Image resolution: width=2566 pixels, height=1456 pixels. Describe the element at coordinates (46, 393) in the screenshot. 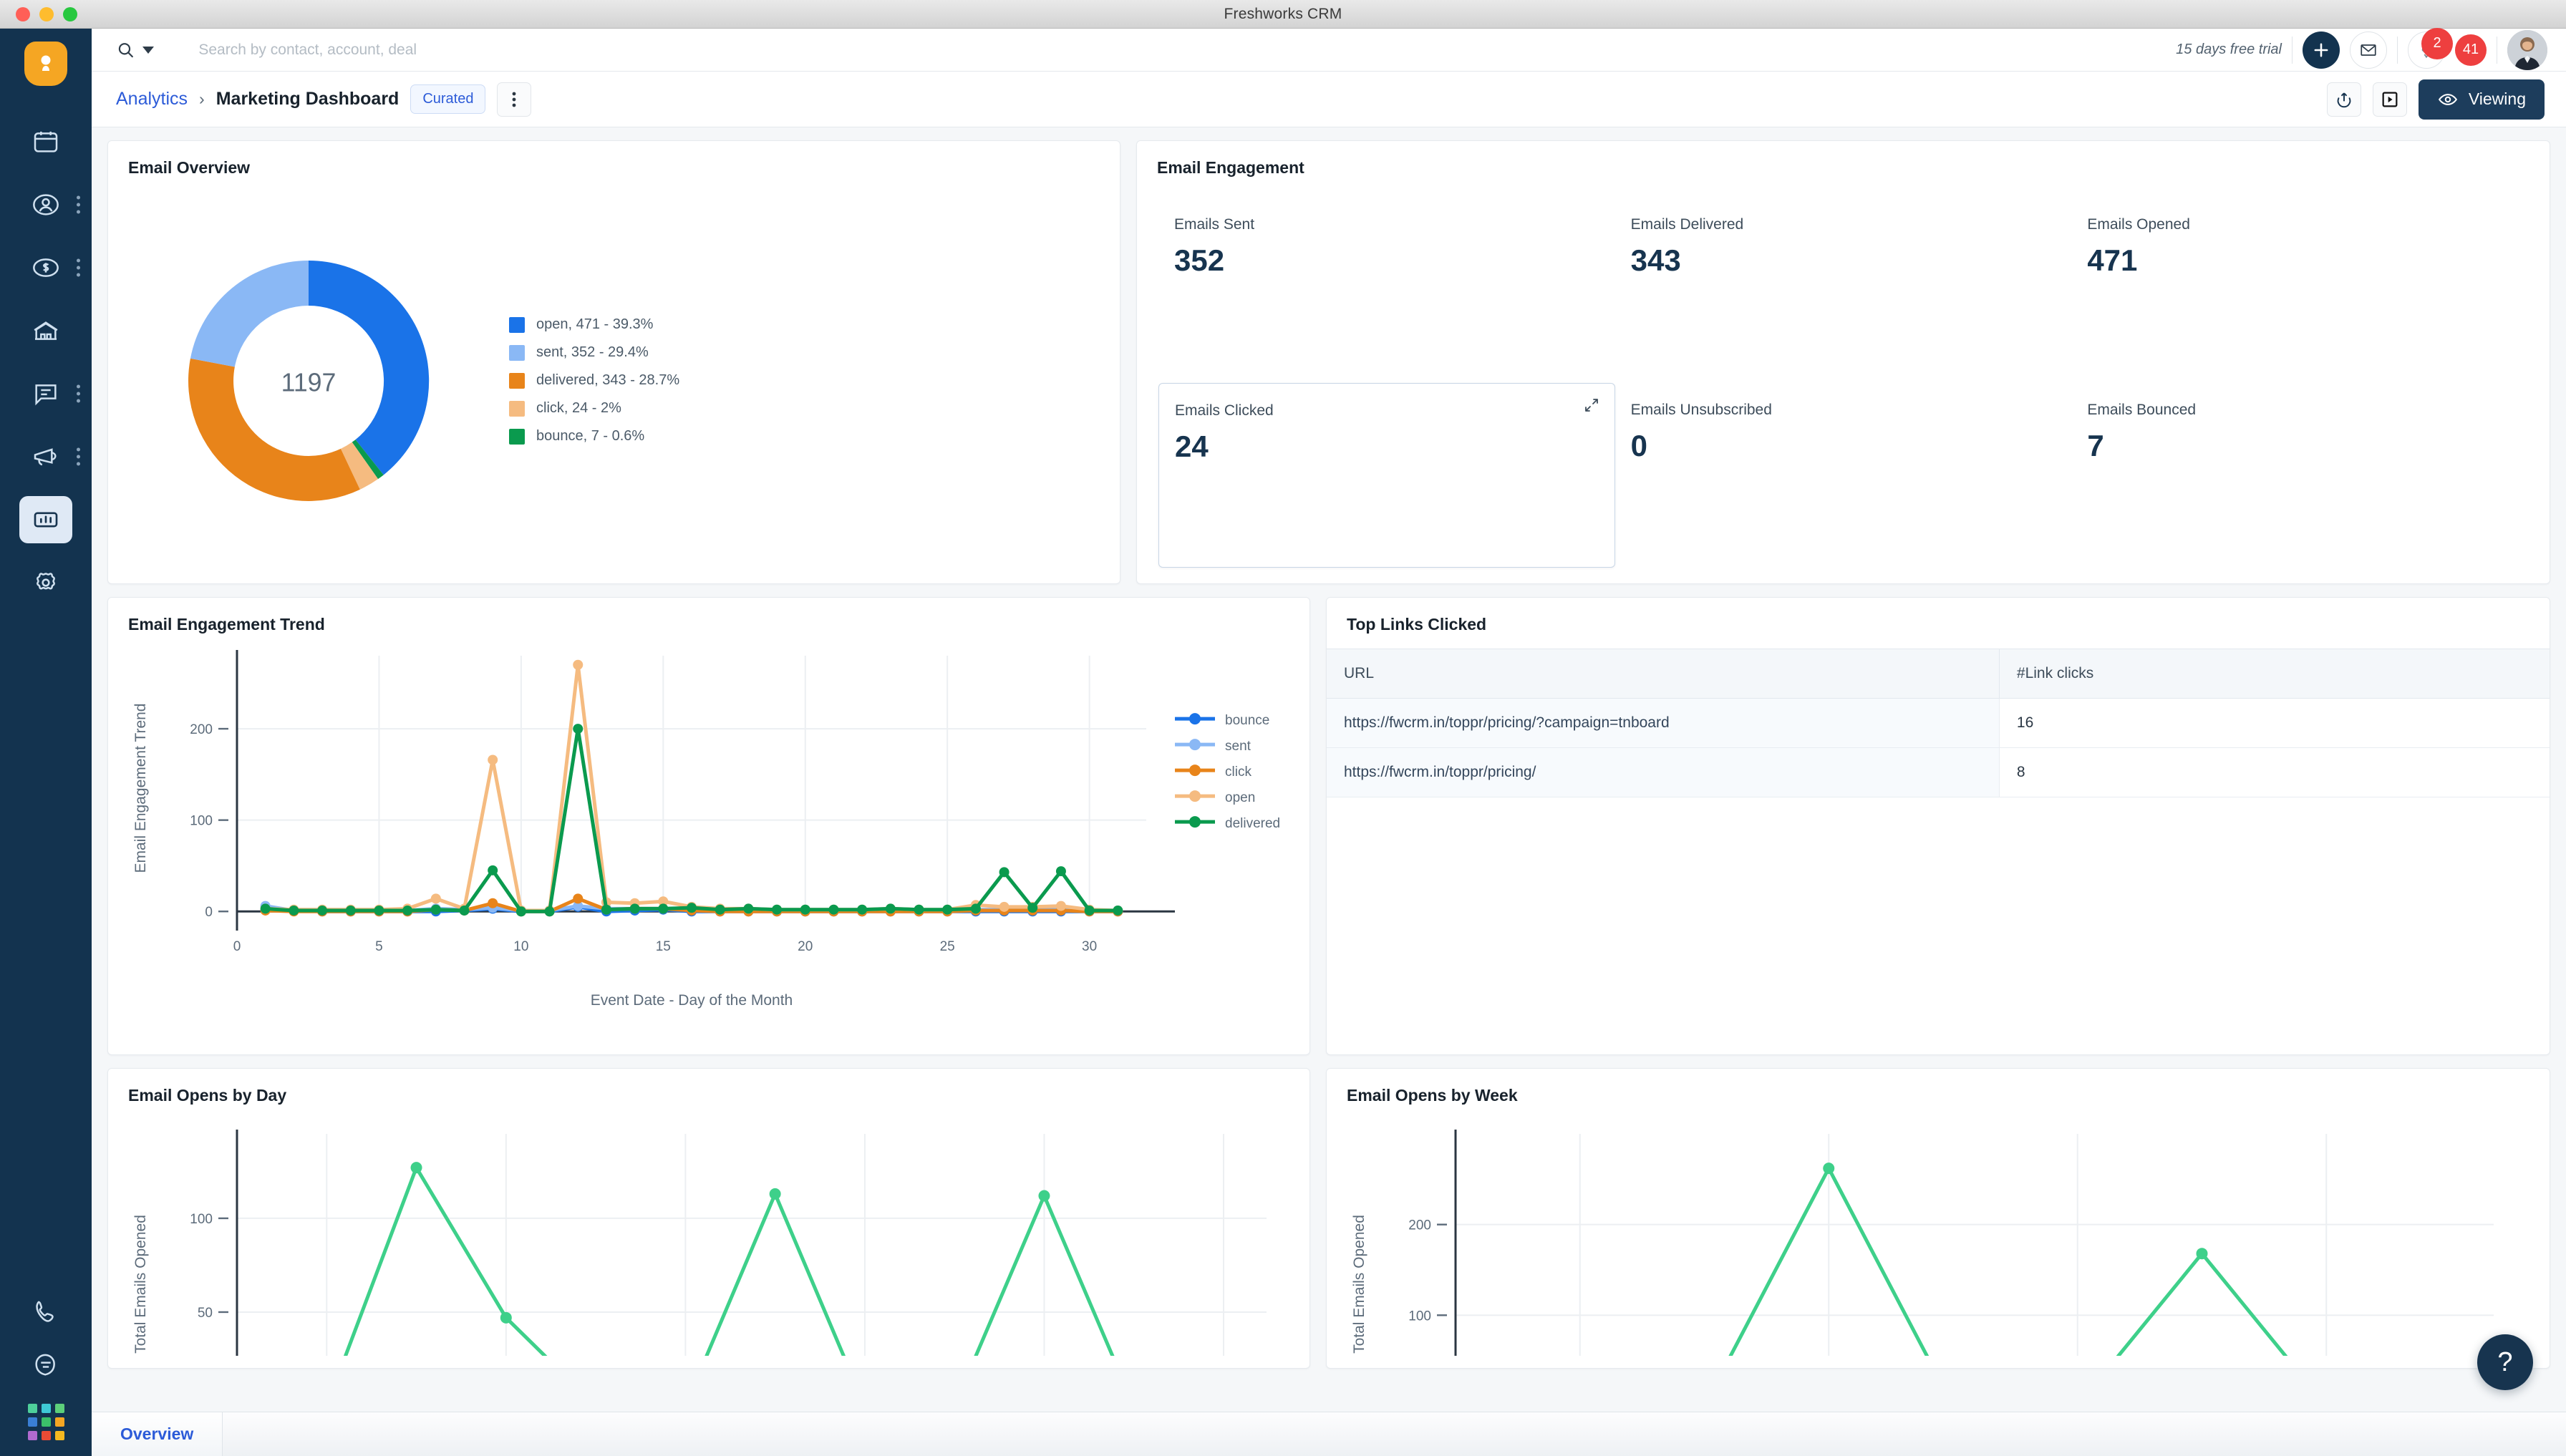

I see `sidebar-item-conversations` at that location.